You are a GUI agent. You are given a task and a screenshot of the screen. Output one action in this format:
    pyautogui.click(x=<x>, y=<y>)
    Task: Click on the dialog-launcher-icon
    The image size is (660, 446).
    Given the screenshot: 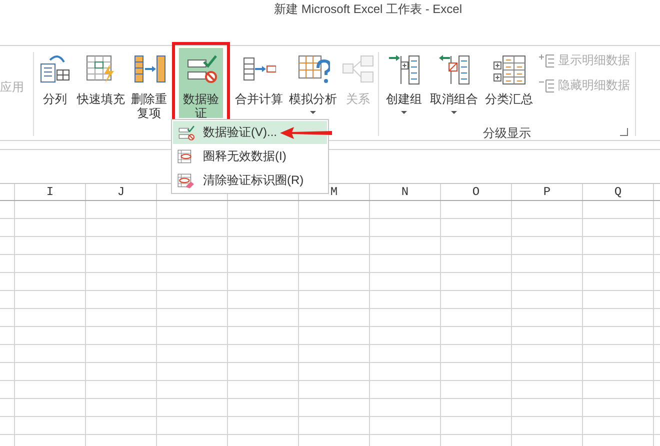 What is the action you would take?
    pyautogui.click(x=624, y=132)
    